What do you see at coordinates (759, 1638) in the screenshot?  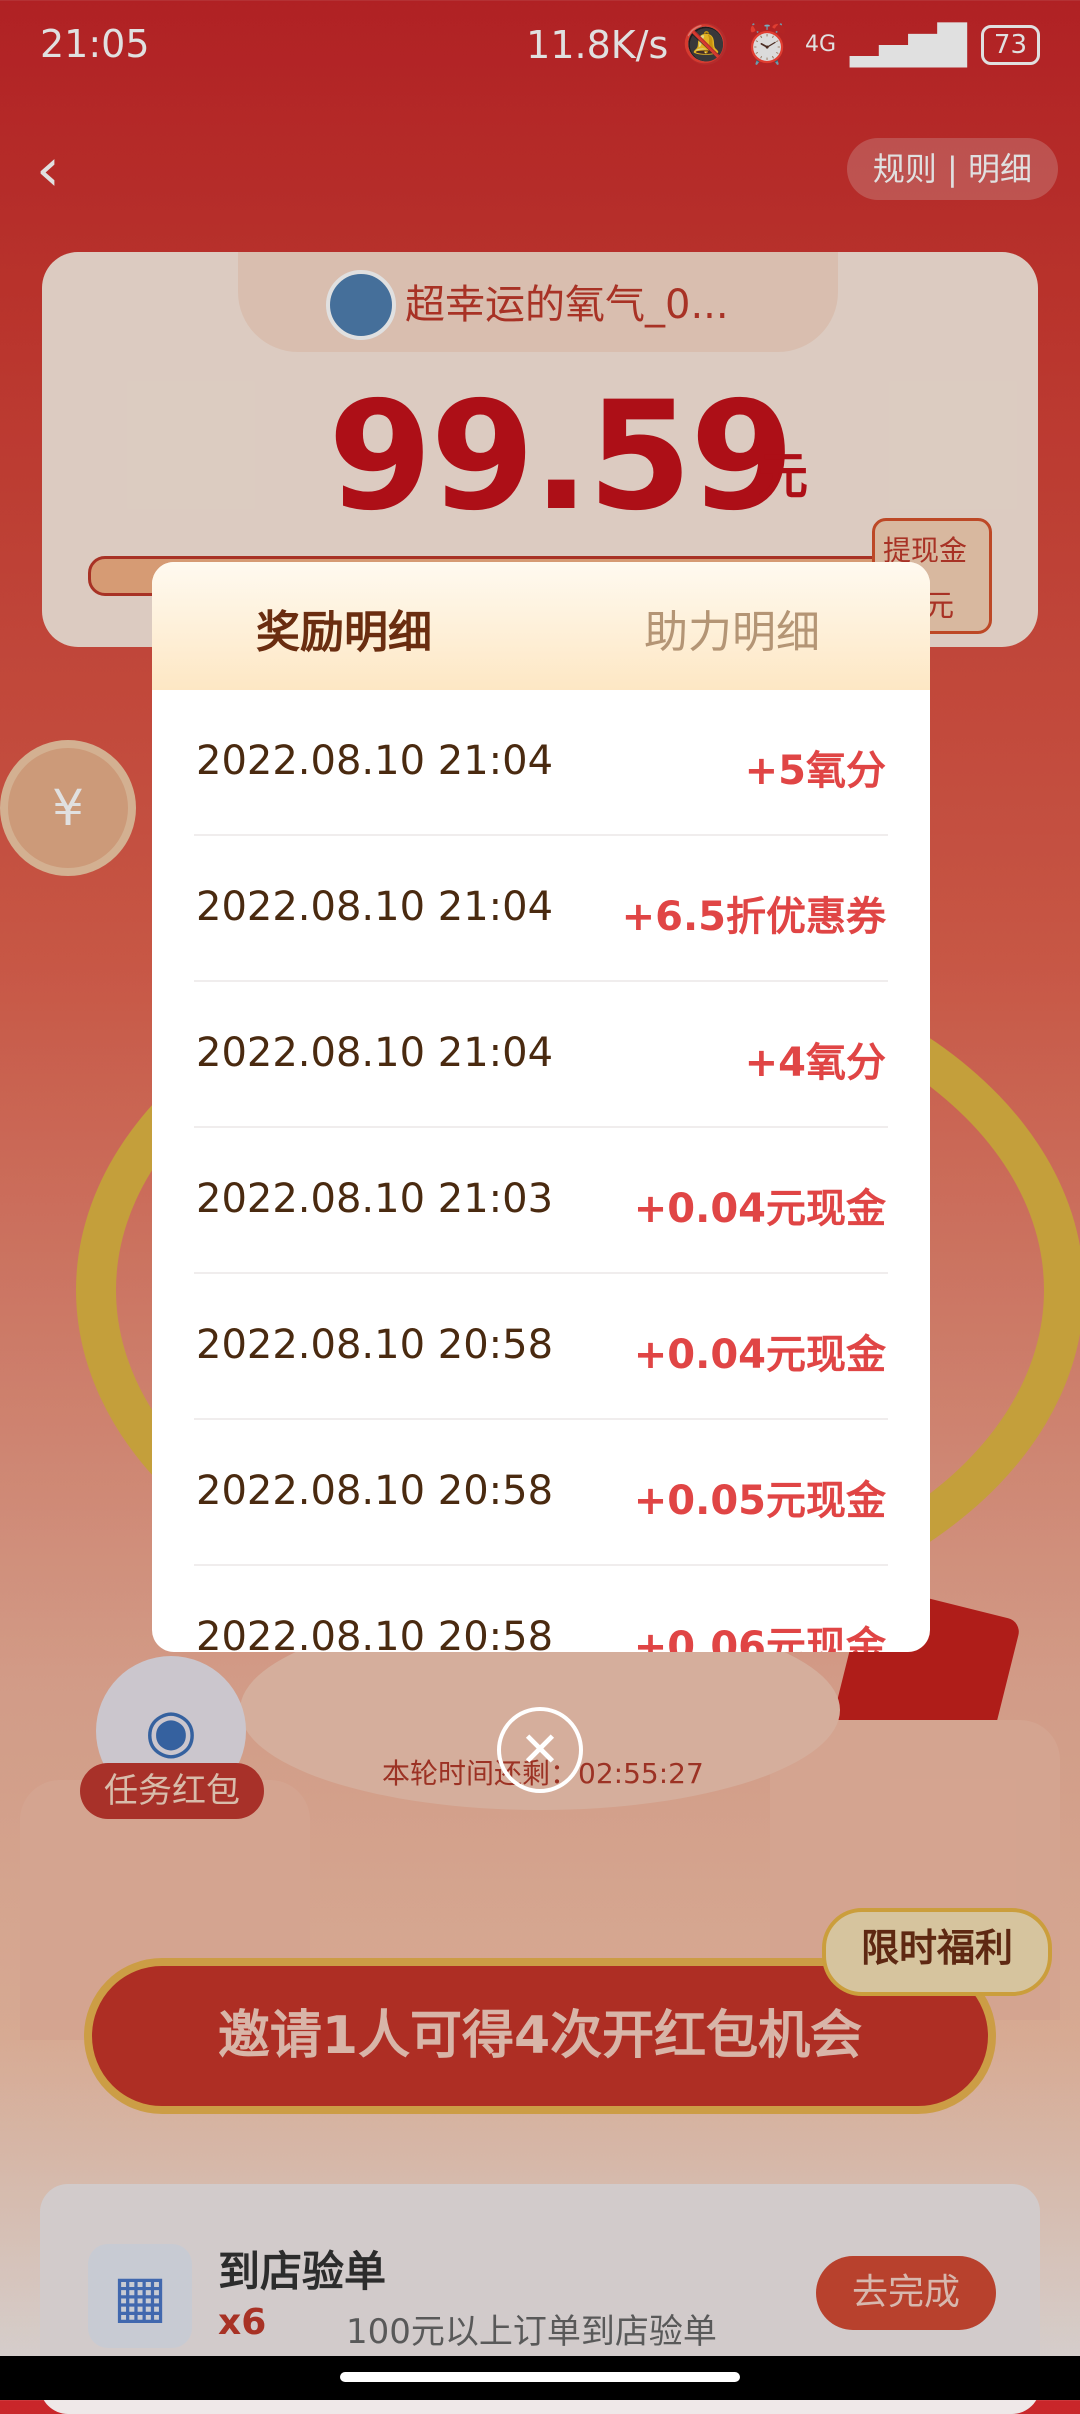 I see `reward-value: +0.06元现金` at bounding box center [759, 1638].